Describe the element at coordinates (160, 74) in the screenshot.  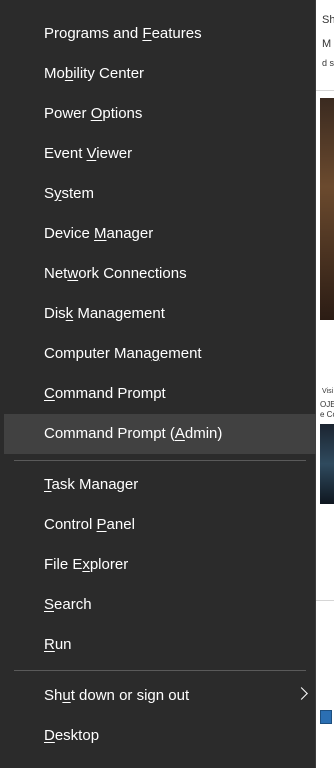
I see `menu-item-mobility-center: Mobility Center` at that location.